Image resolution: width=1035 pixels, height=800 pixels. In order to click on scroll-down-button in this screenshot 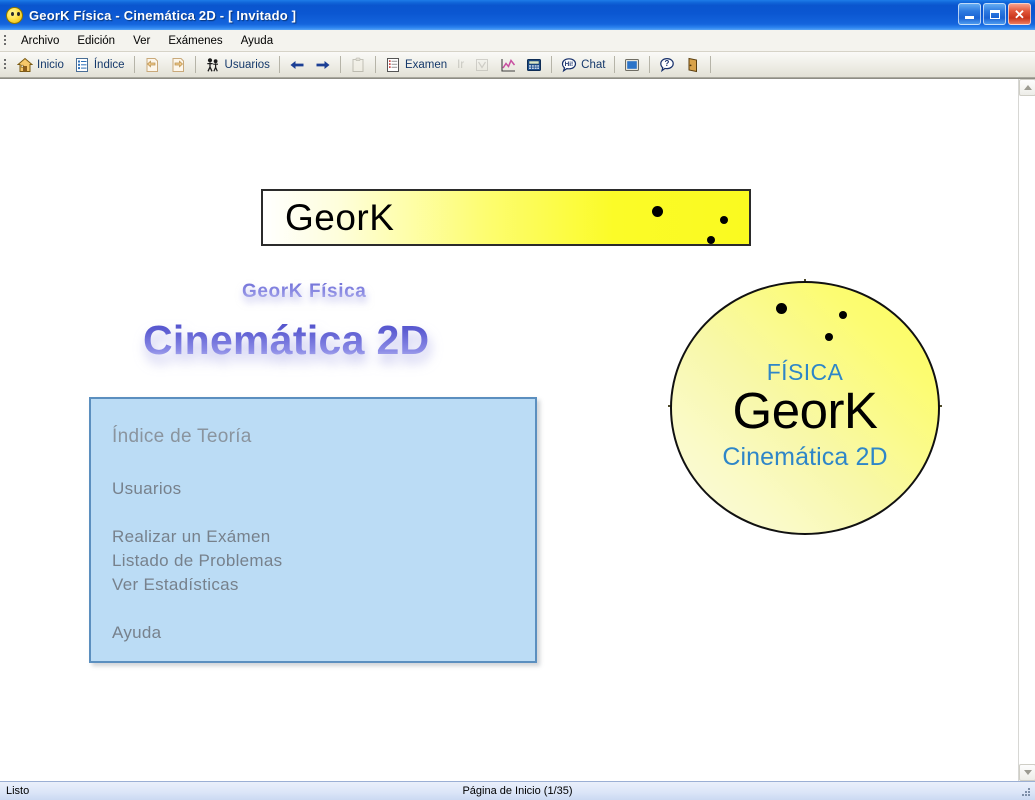, I will do `click(1027, 772)`.